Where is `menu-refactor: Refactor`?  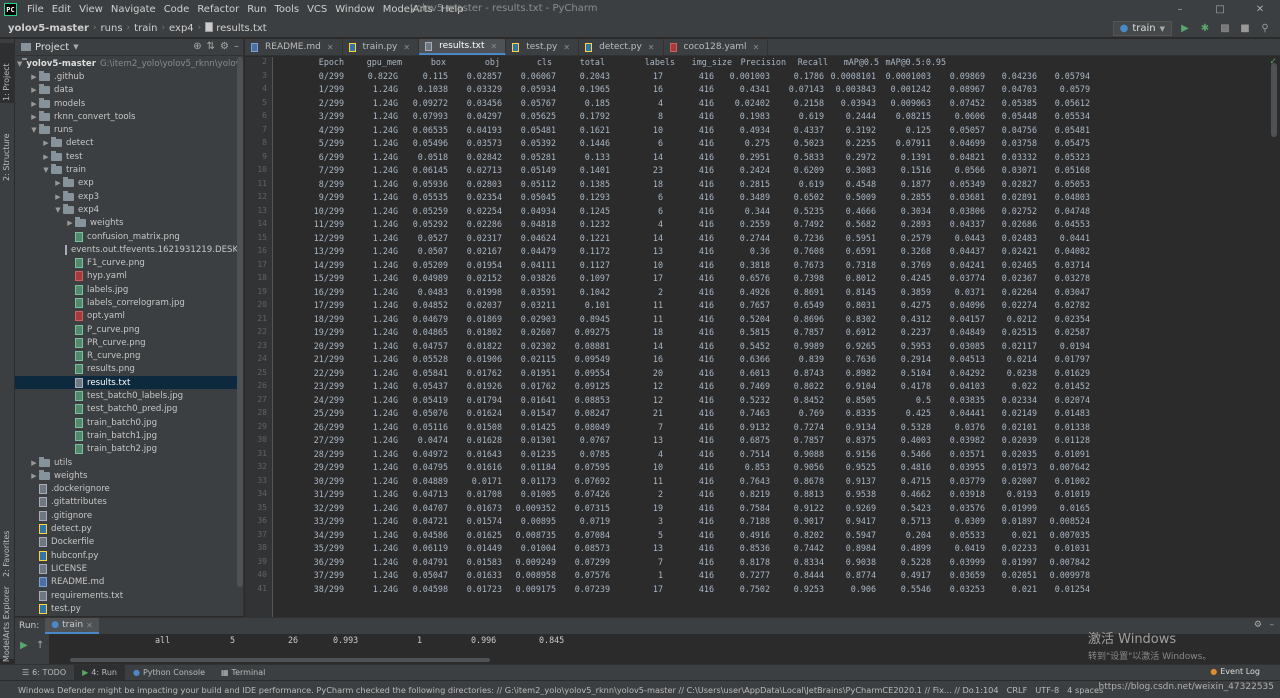 menu-refactor: Refactor is located at coordinates (218, 9).